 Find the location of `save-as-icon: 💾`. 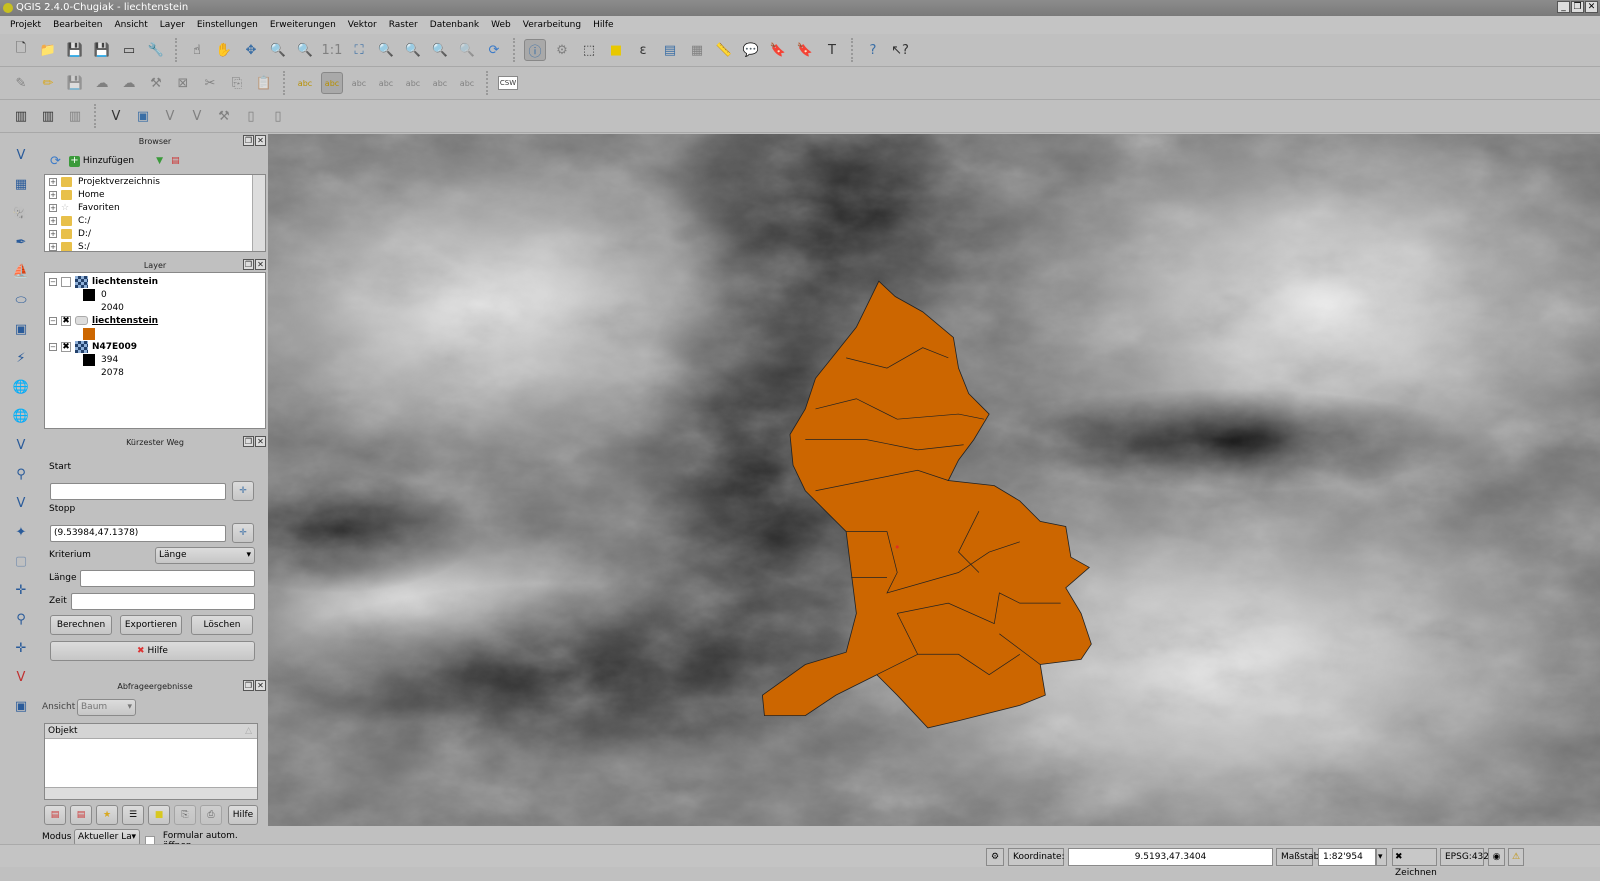

save-as-icon: 💾 is located at coordinates (102, 50).